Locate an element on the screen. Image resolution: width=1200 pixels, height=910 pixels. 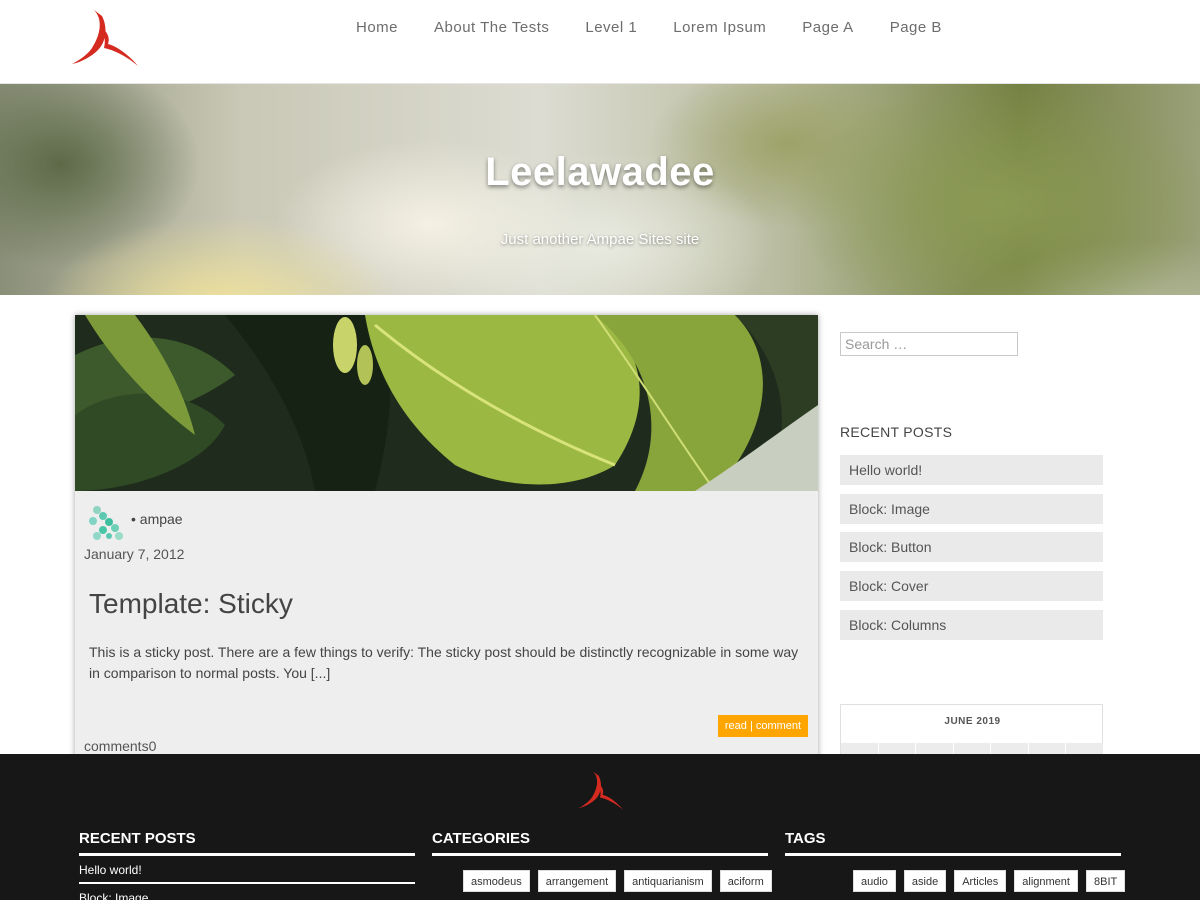
category-tag: arrangement is located at coordinates (577, 881).